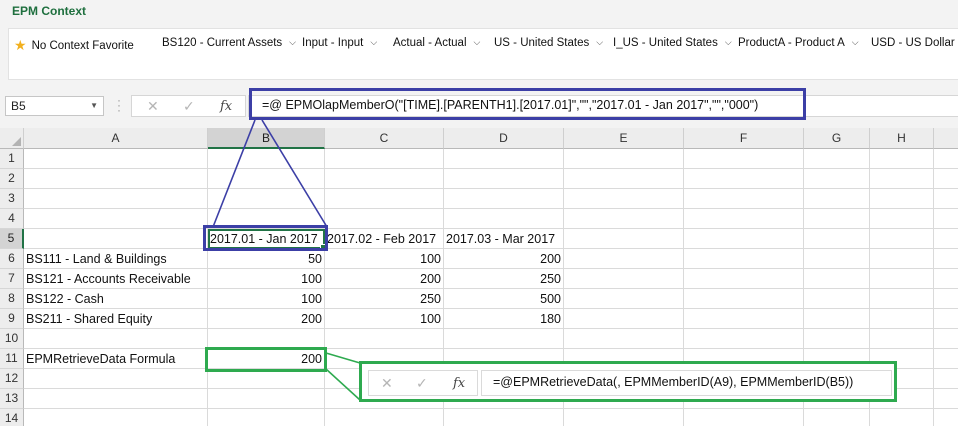  I want to click on column-header-d: D, so click(504, 138).